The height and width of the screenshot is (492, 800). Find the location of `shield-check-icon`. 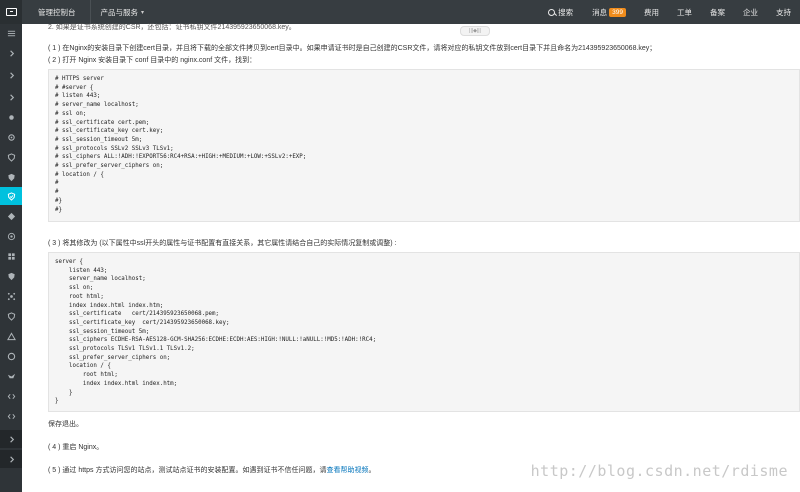

shield-check-icon is located at coordinates (11, 316).